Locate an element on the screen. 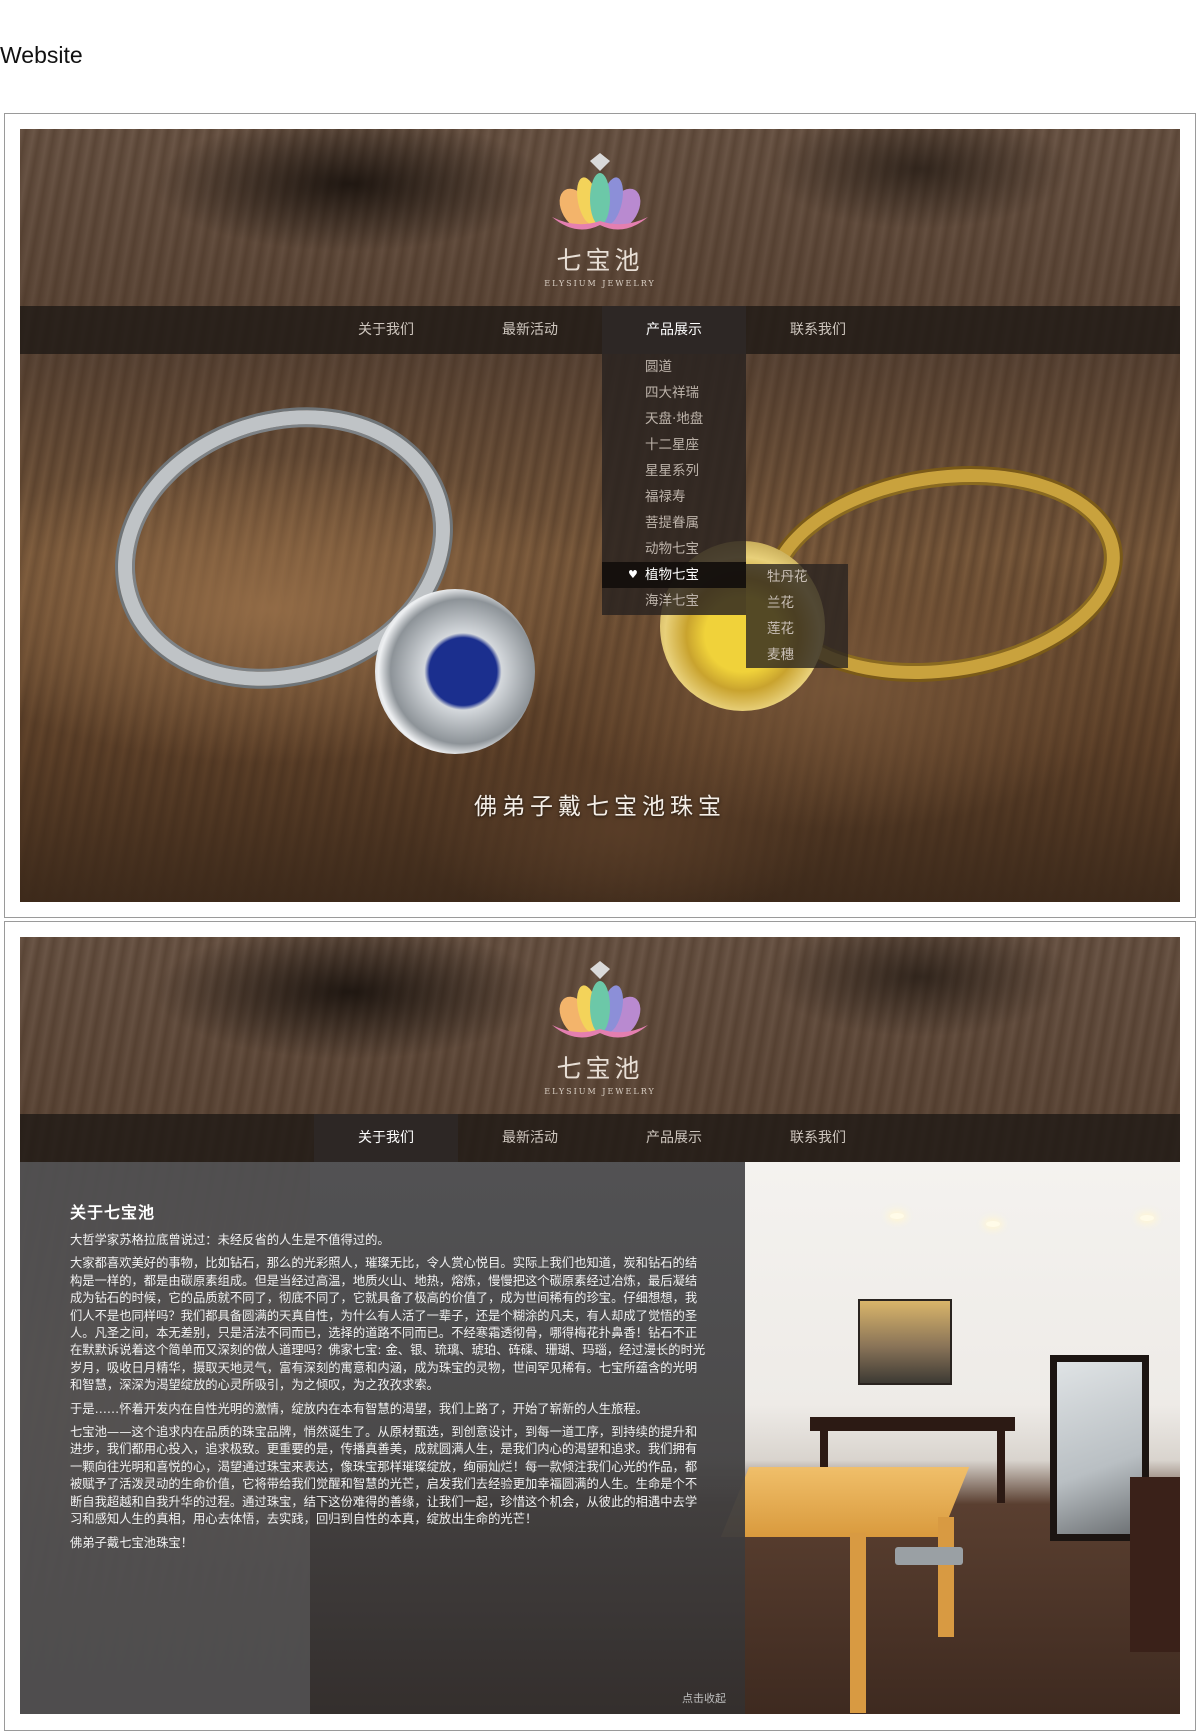 This screenshot has height=1733, width=1200. plant-treasures-submenu: 牡丹花 兰花 莲花 麦穗 is located at coordinates (797, 616).